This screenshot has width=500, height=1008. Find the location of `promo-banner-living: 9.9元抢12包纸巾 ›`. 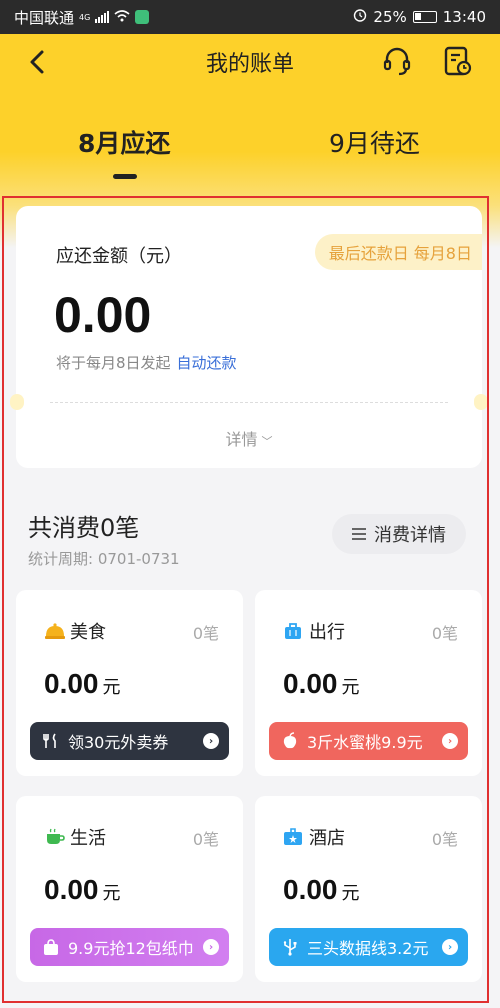

promo-banner-living: 9.9元抢12包纸巾 › is located at coordinates (129, 947).